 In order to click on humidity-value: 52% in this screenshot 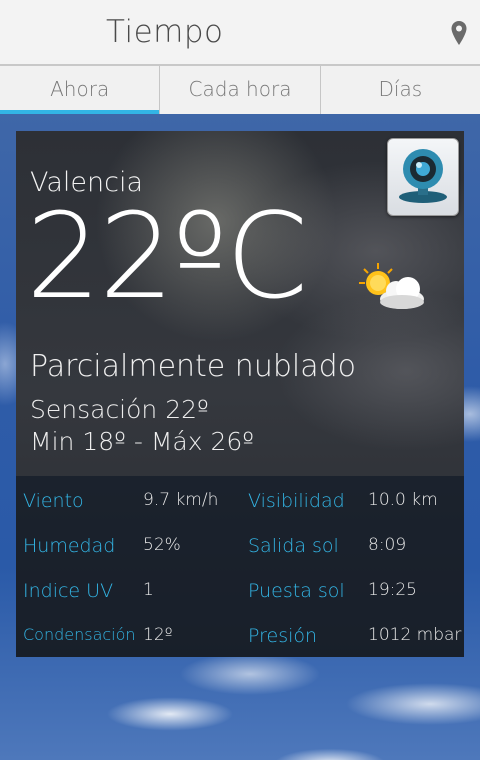, I will do `click(162, 545)`.